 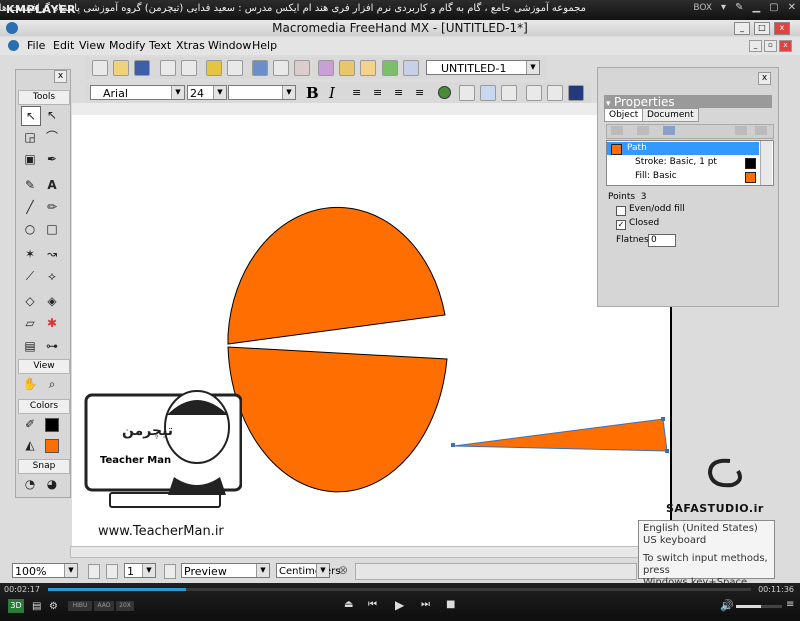 I want to click on zoom-select: 100% ▼, so click(x=45, y=570).